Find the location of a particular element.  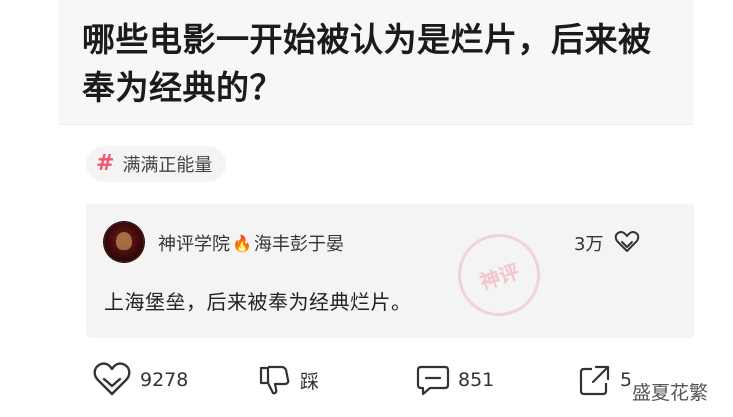

topic-tag: # 满满正能量 is located at coordinates (156, 164).